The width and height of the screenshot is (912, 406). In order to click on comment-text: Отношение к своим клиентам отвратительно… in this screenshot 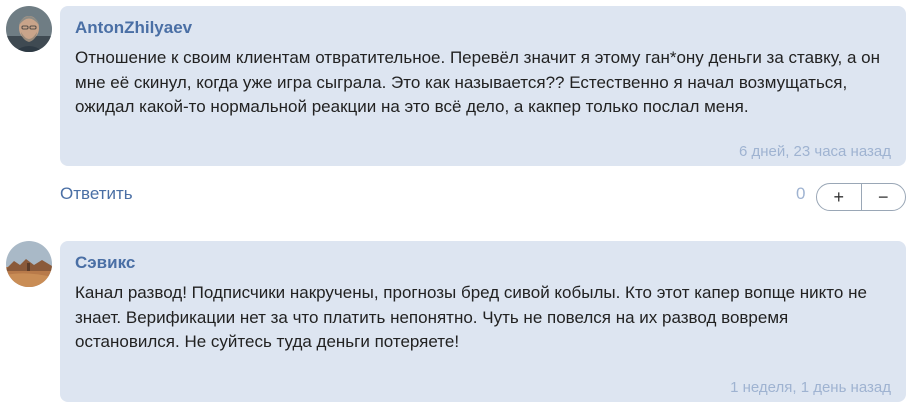, I will do `click(477, 82)`.